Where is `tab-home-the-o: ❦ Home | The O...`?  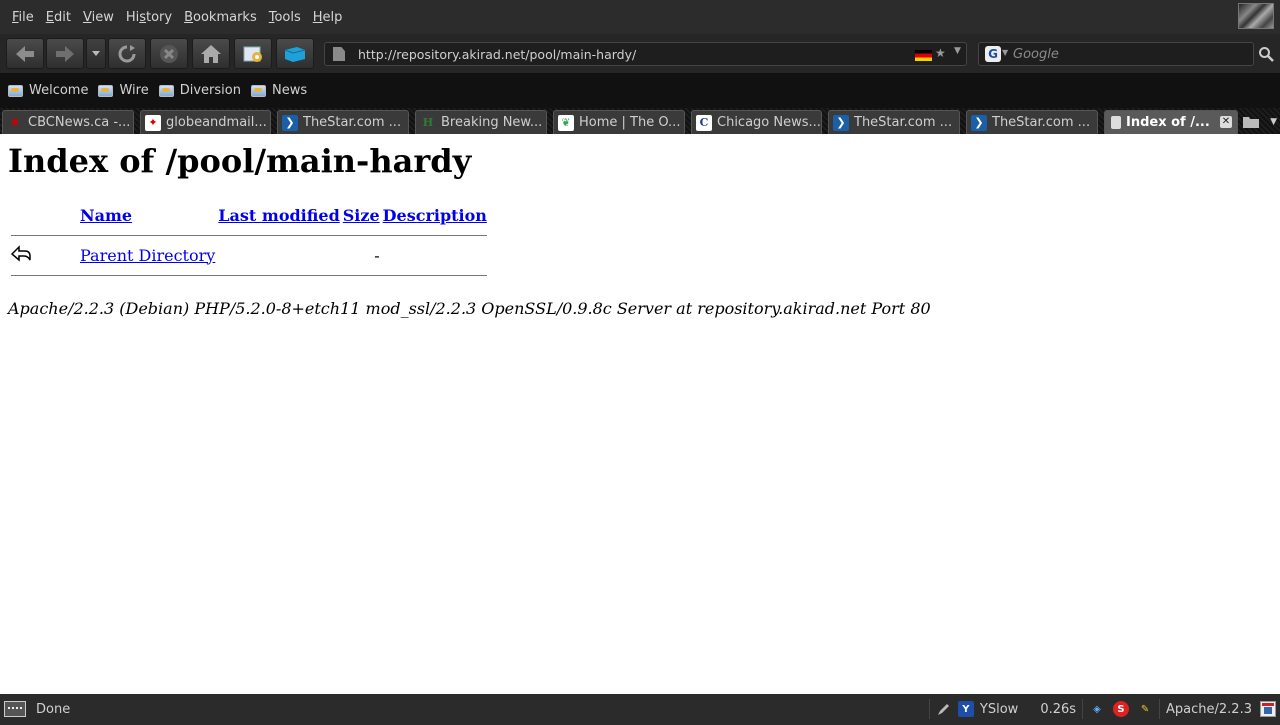
tab-home-the-o: ❦ Home | The O... is located at coordinates (619, 122).